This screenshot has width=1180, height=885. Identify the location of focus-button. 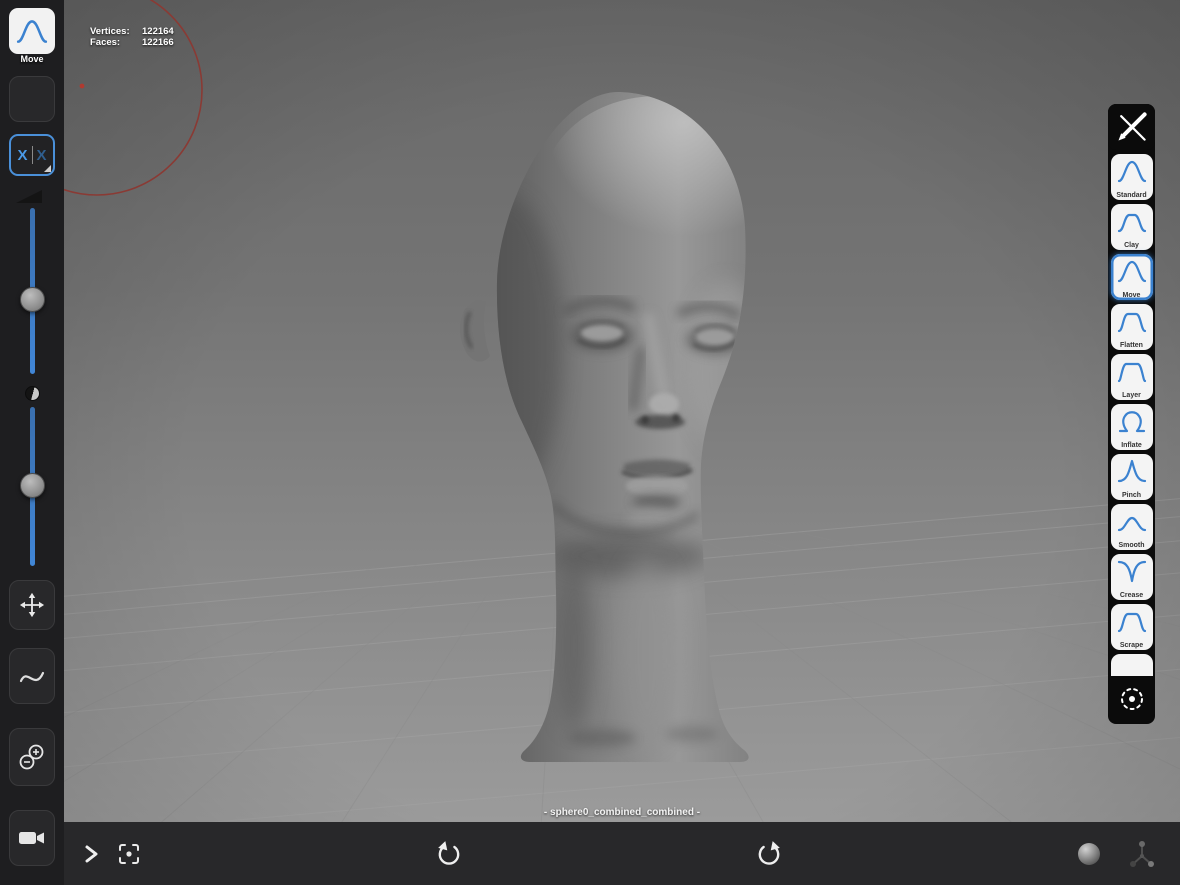
(129, 854).